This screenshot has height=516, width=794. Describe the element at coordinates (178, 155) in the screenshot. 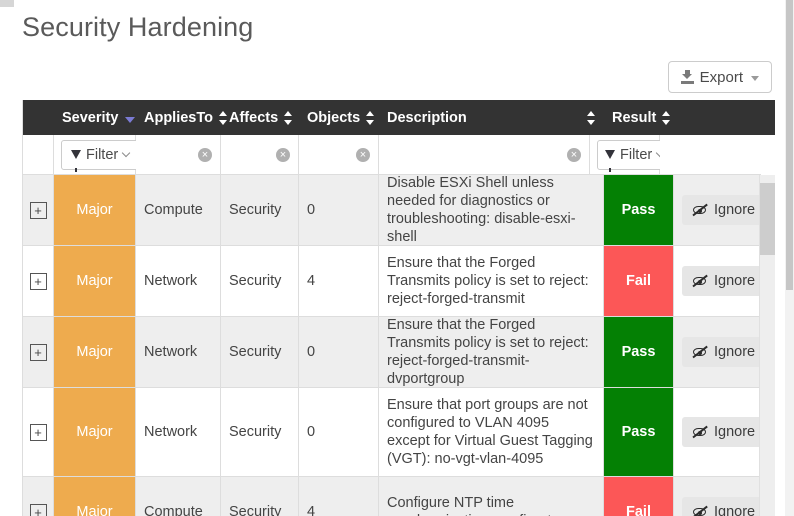

I see `filter-cell-applies-to: ×` at that location.